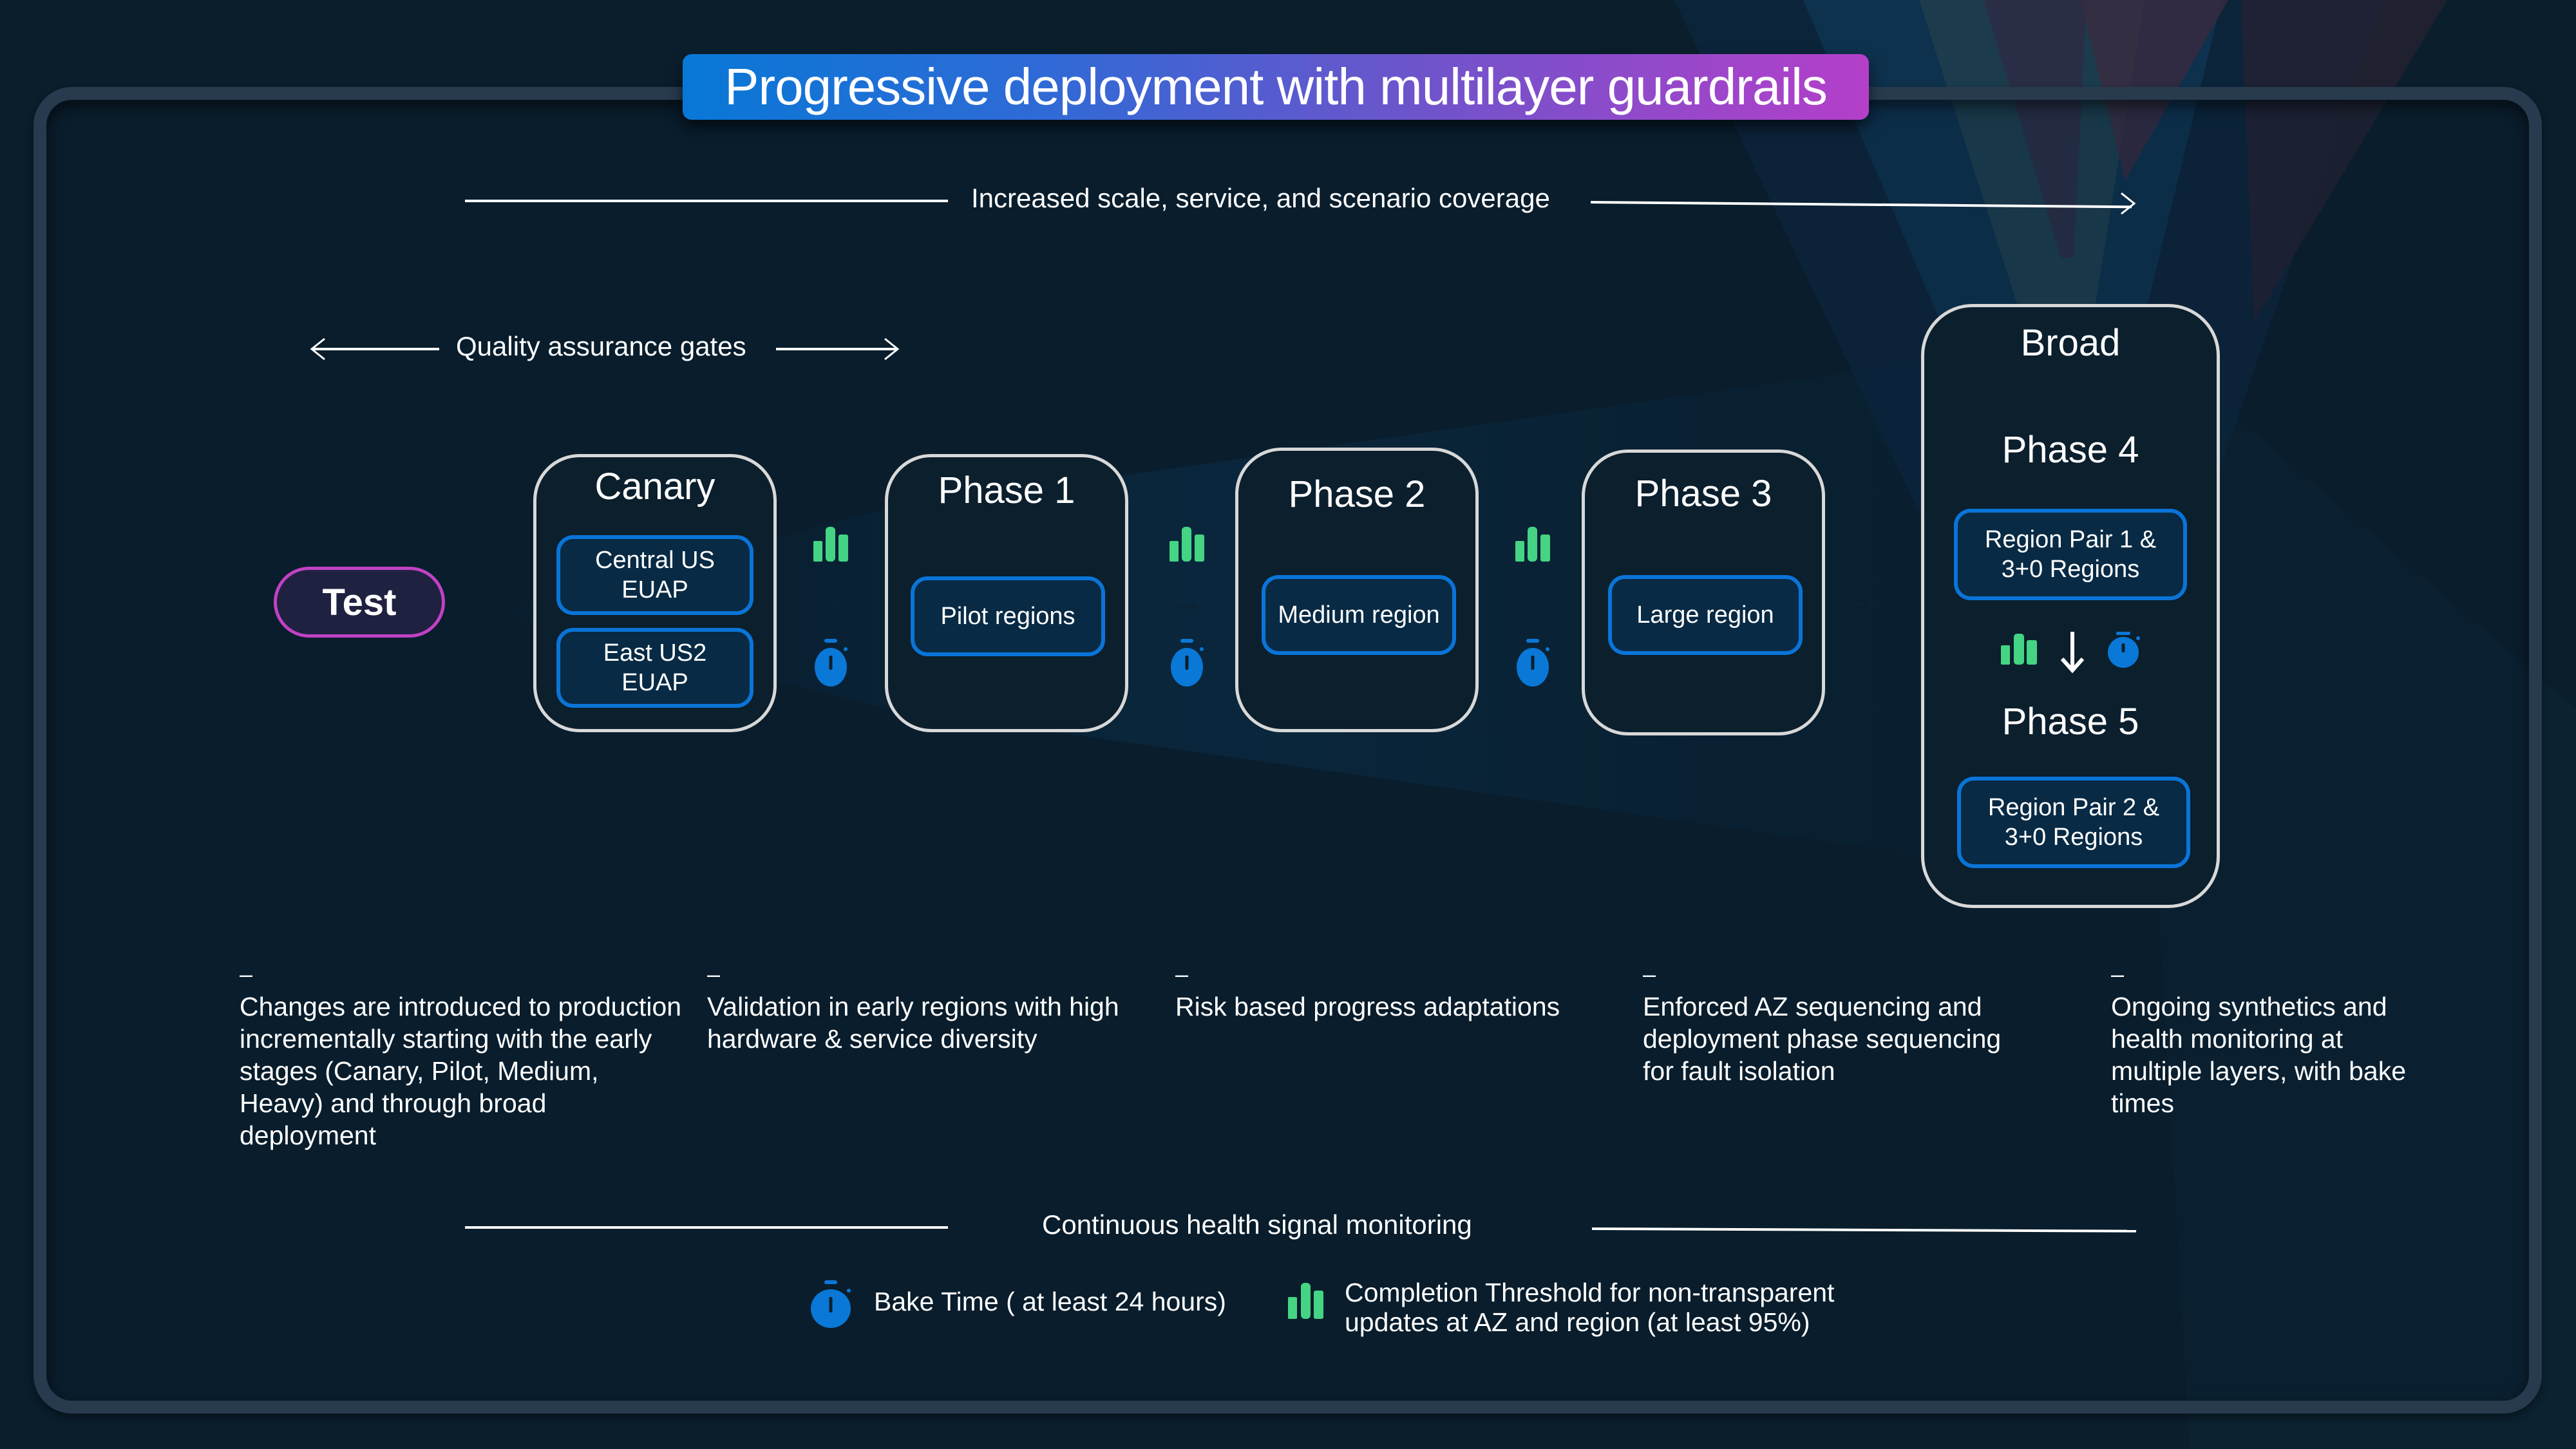 This screenshot has width=2576, height=1449. I want to click on region-box: Central US EUAP, so click(654, 575).